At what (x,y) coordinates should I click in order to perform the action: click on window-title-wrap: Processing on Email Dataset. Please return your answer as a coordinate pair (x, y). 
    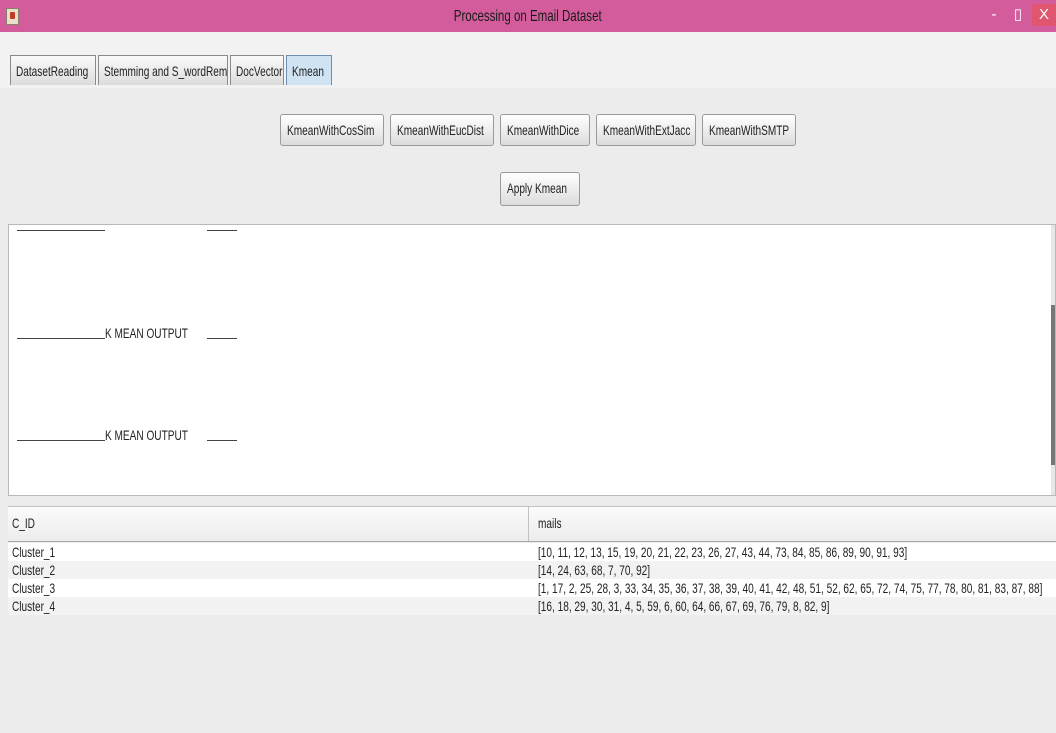
    Looking at the image, I should click on (528, 17).